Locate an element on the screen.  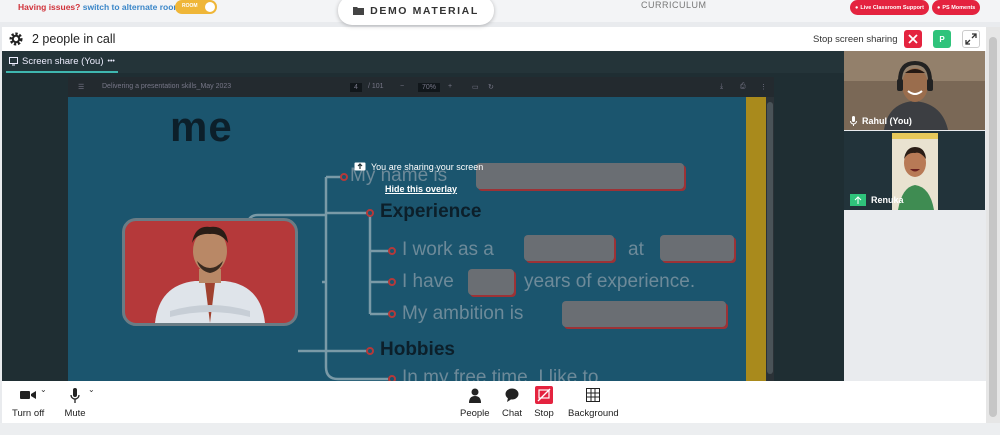
curriculum-tab: CURRICULUM is located at coordinates (674, 5).